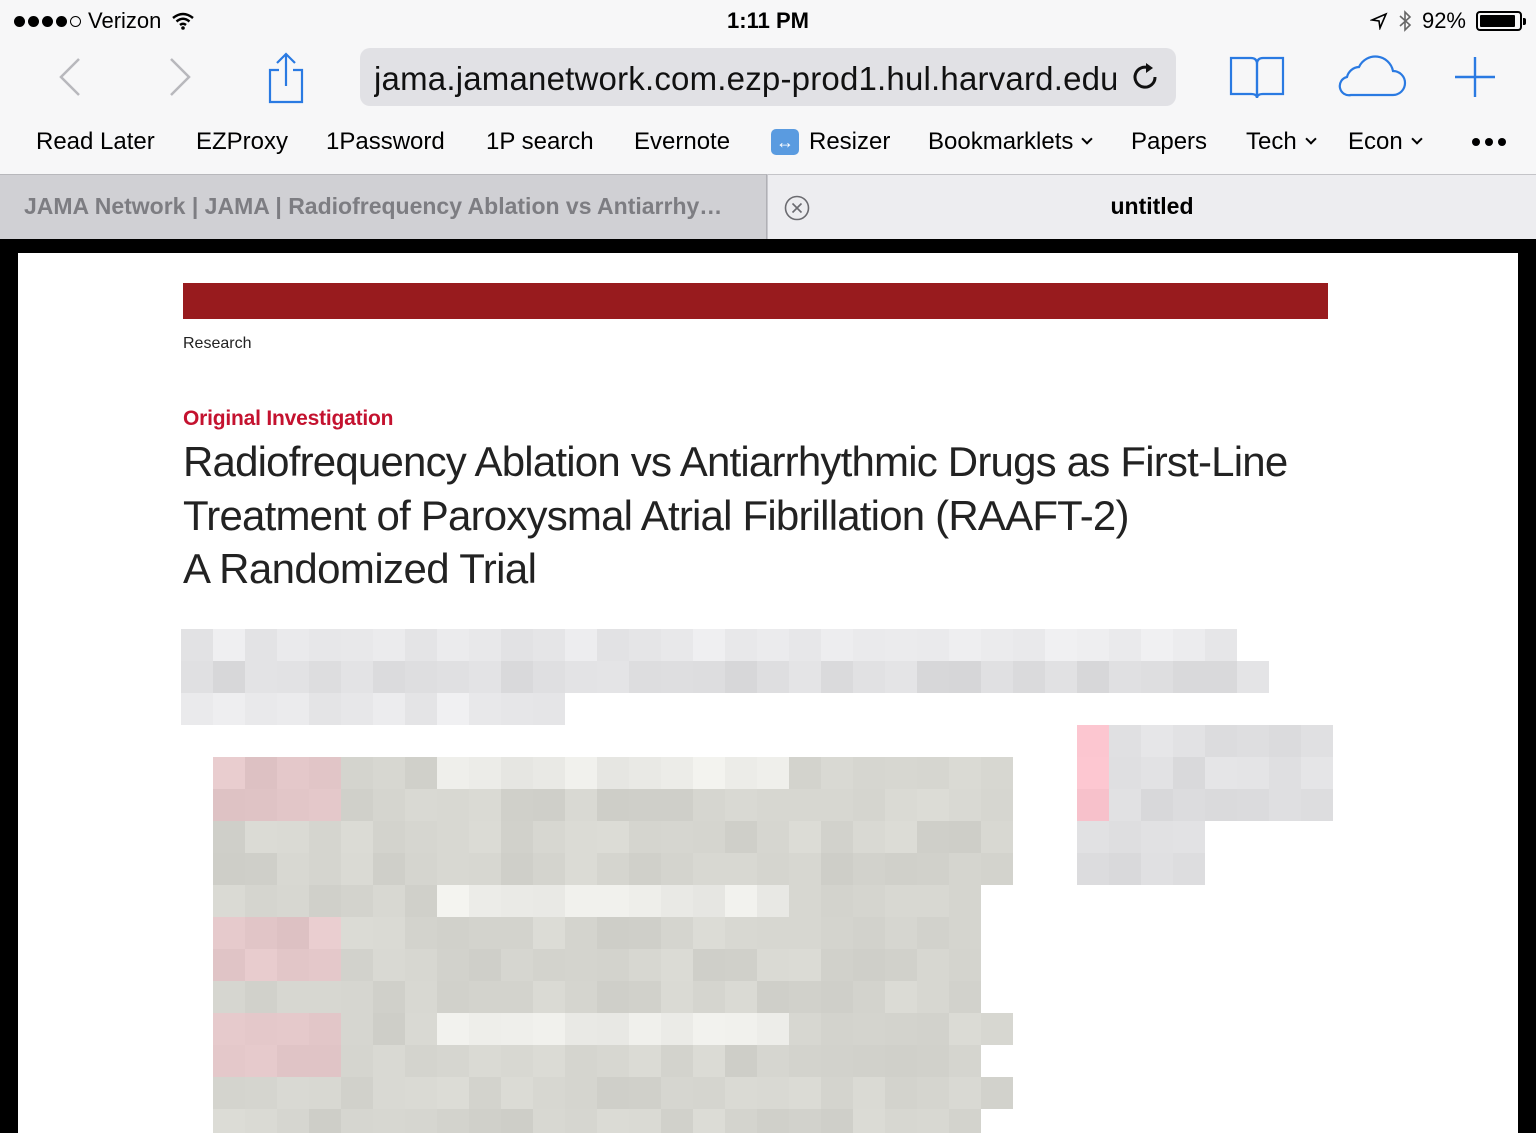 This screenshot has width=1536, height=1133. What do you see at coordinates (1145, 77) in the screenshot?
I see `reload-icon` at bounding box center [1145, 77].